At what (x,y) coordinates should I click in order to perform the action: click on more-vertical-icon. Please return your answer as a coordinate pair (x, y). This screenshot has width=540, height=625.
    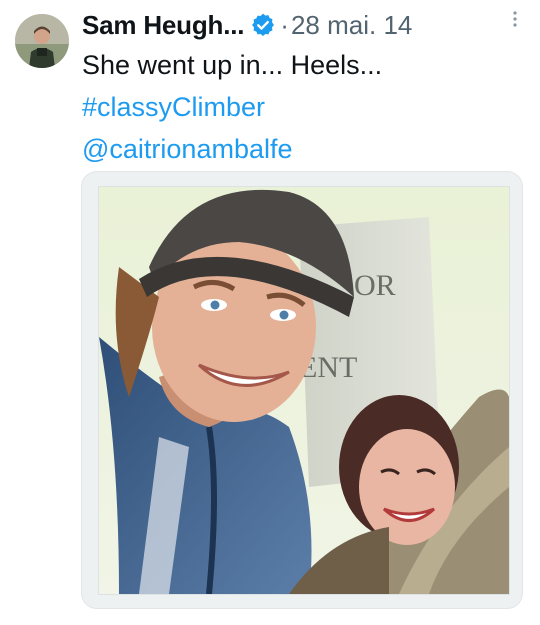
    Looking at the image, I should click on (515, 19).